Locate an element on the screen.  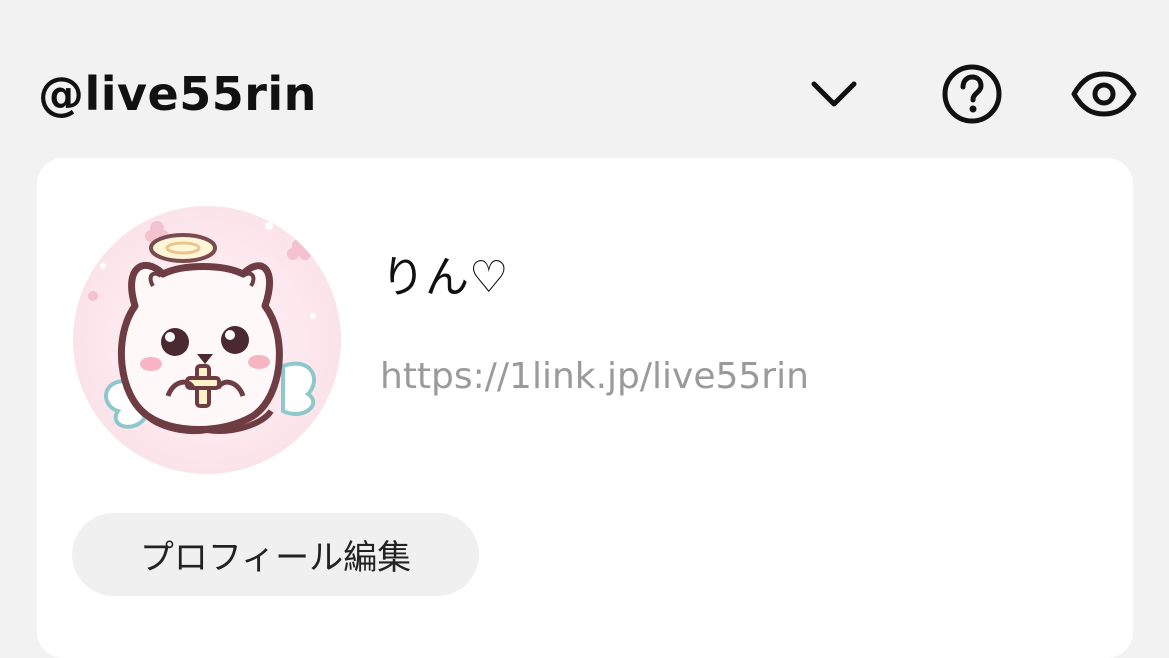
account-handle: @live55rin is located at coordinates (177, 94).